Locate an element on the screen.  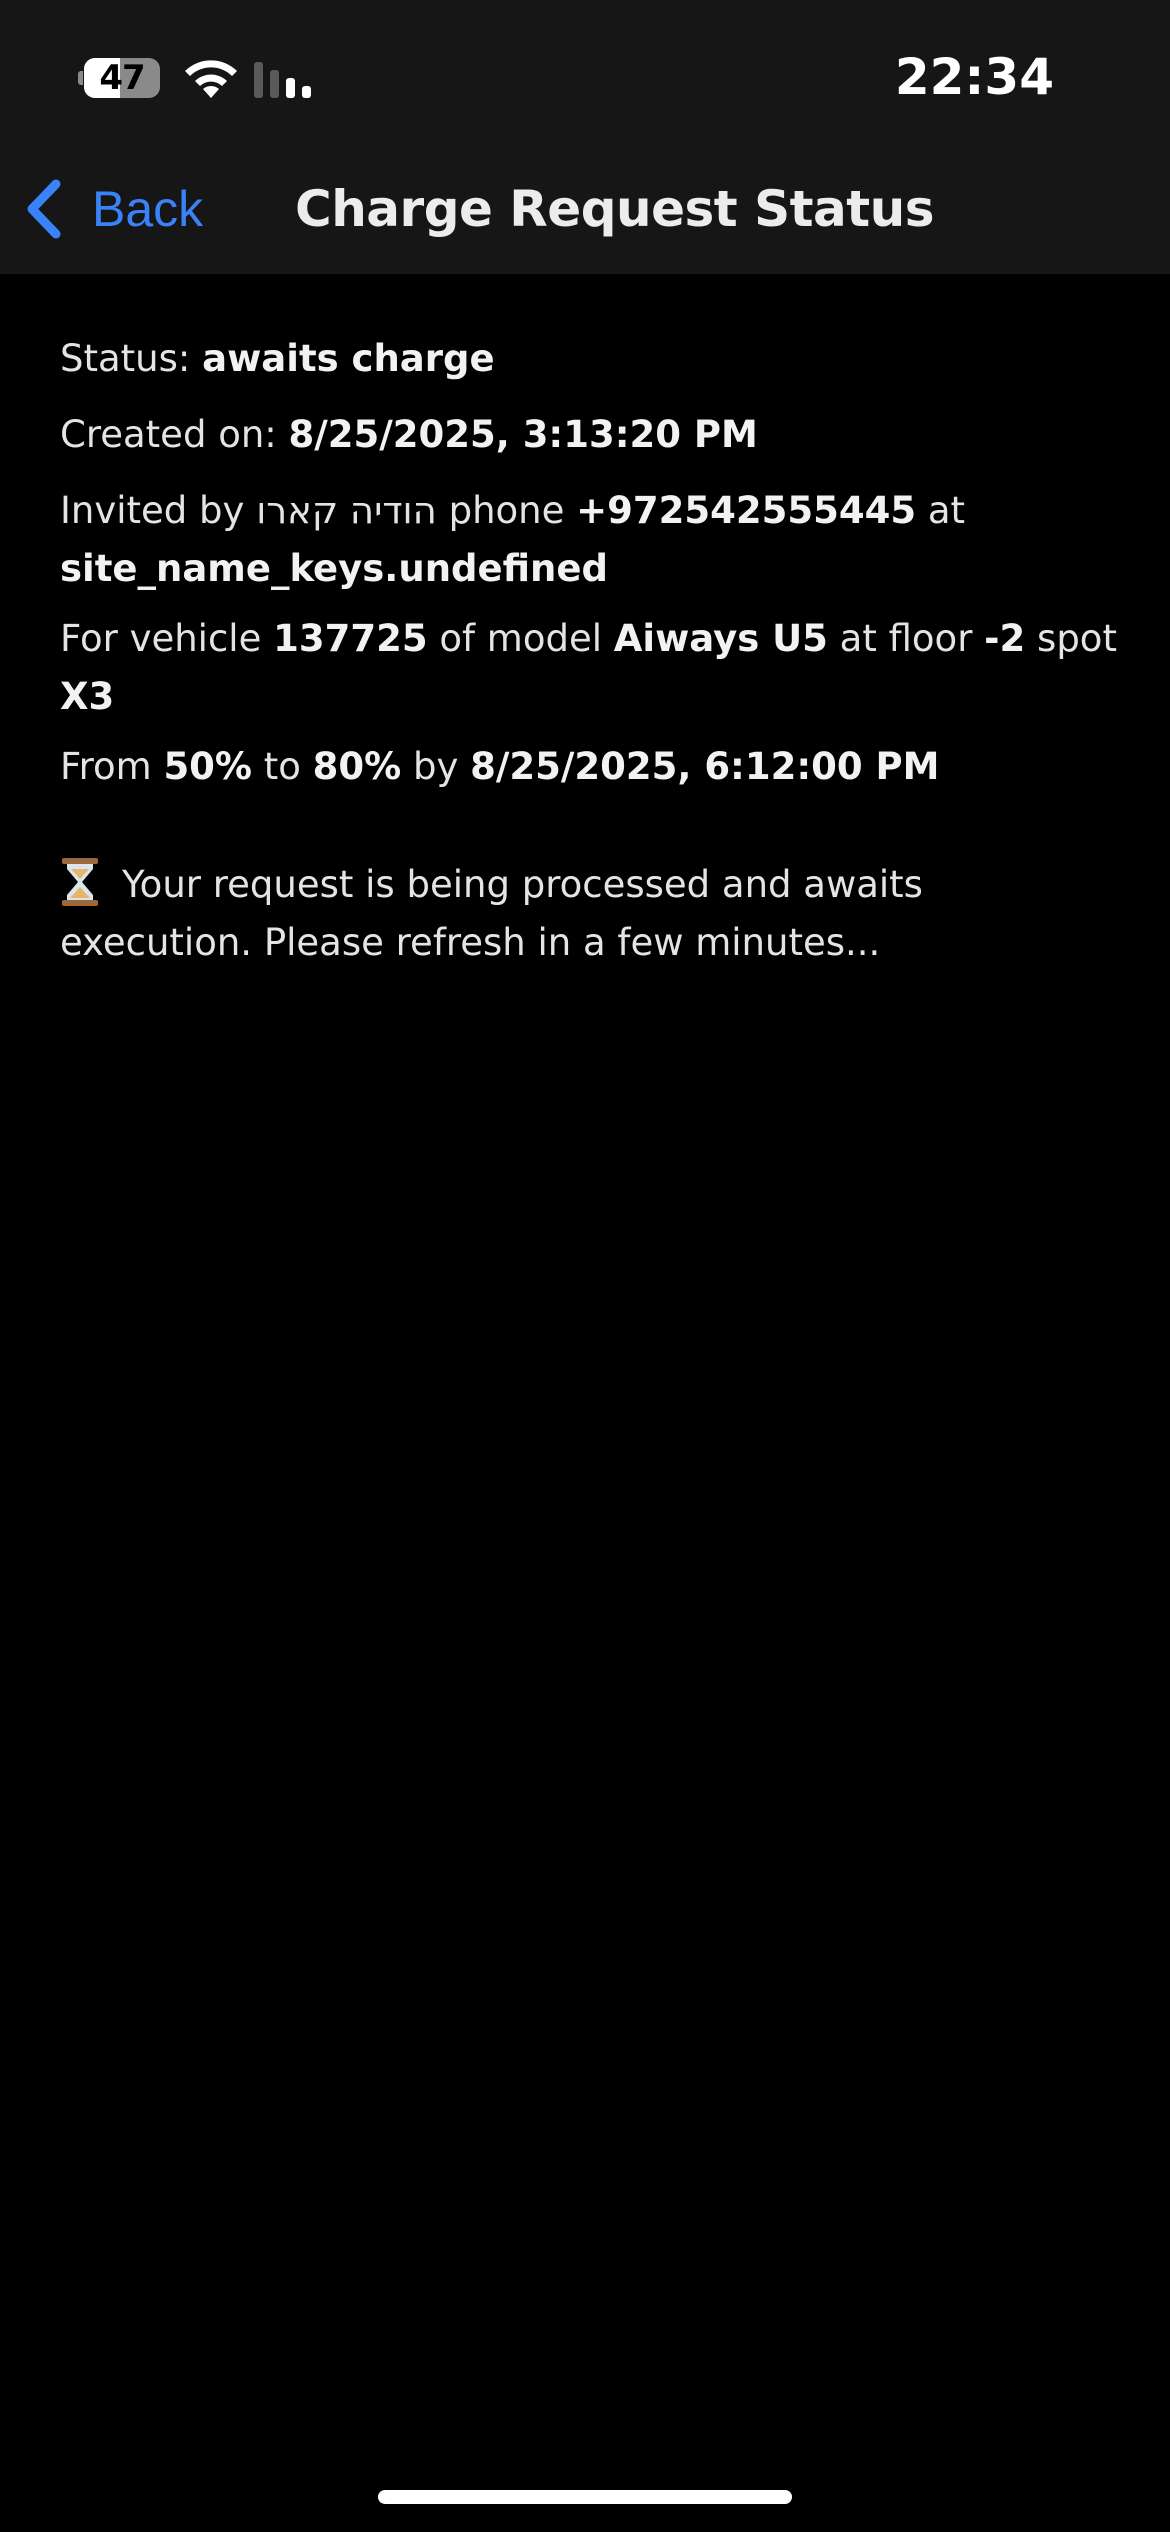
battery-icon: 47 is located at coordinates (120, 78).